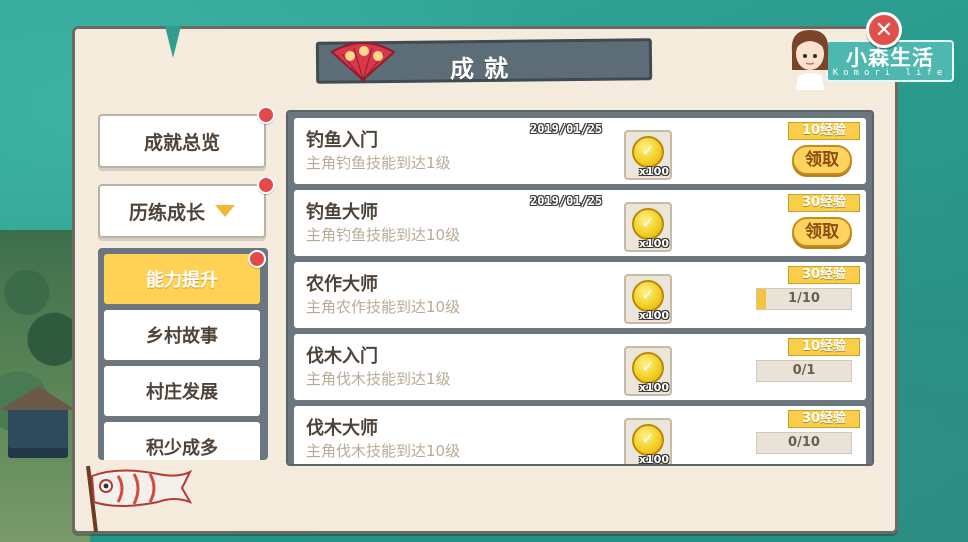 This screenshot has width=968, height=542. I want to click on hut-background, so click(38, 422).